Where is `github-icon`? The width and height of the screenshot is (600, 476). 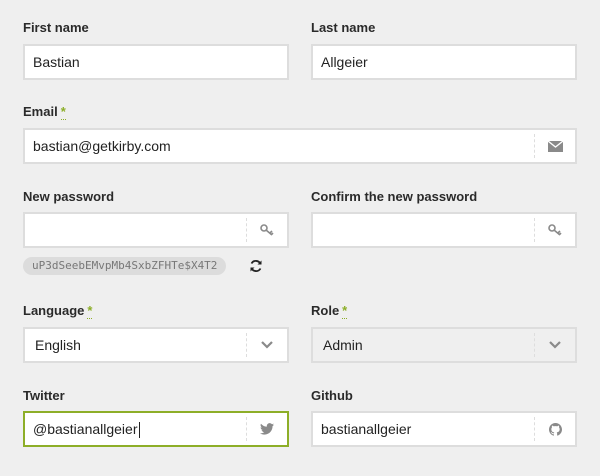
github-icon is located at coordinates (554, 429).